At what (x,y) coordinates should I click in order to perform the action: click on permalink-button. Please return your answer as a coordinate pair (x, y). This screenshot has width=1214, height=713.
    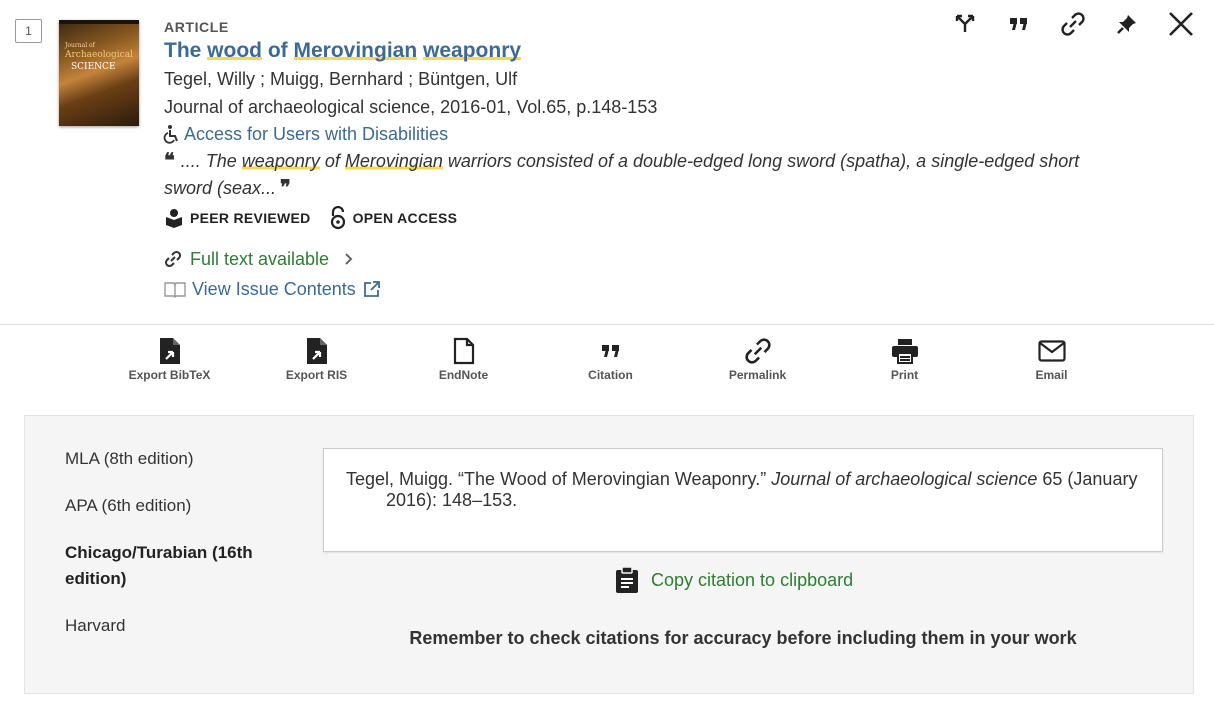
    Looking at the image, I should click on (1073, 24).